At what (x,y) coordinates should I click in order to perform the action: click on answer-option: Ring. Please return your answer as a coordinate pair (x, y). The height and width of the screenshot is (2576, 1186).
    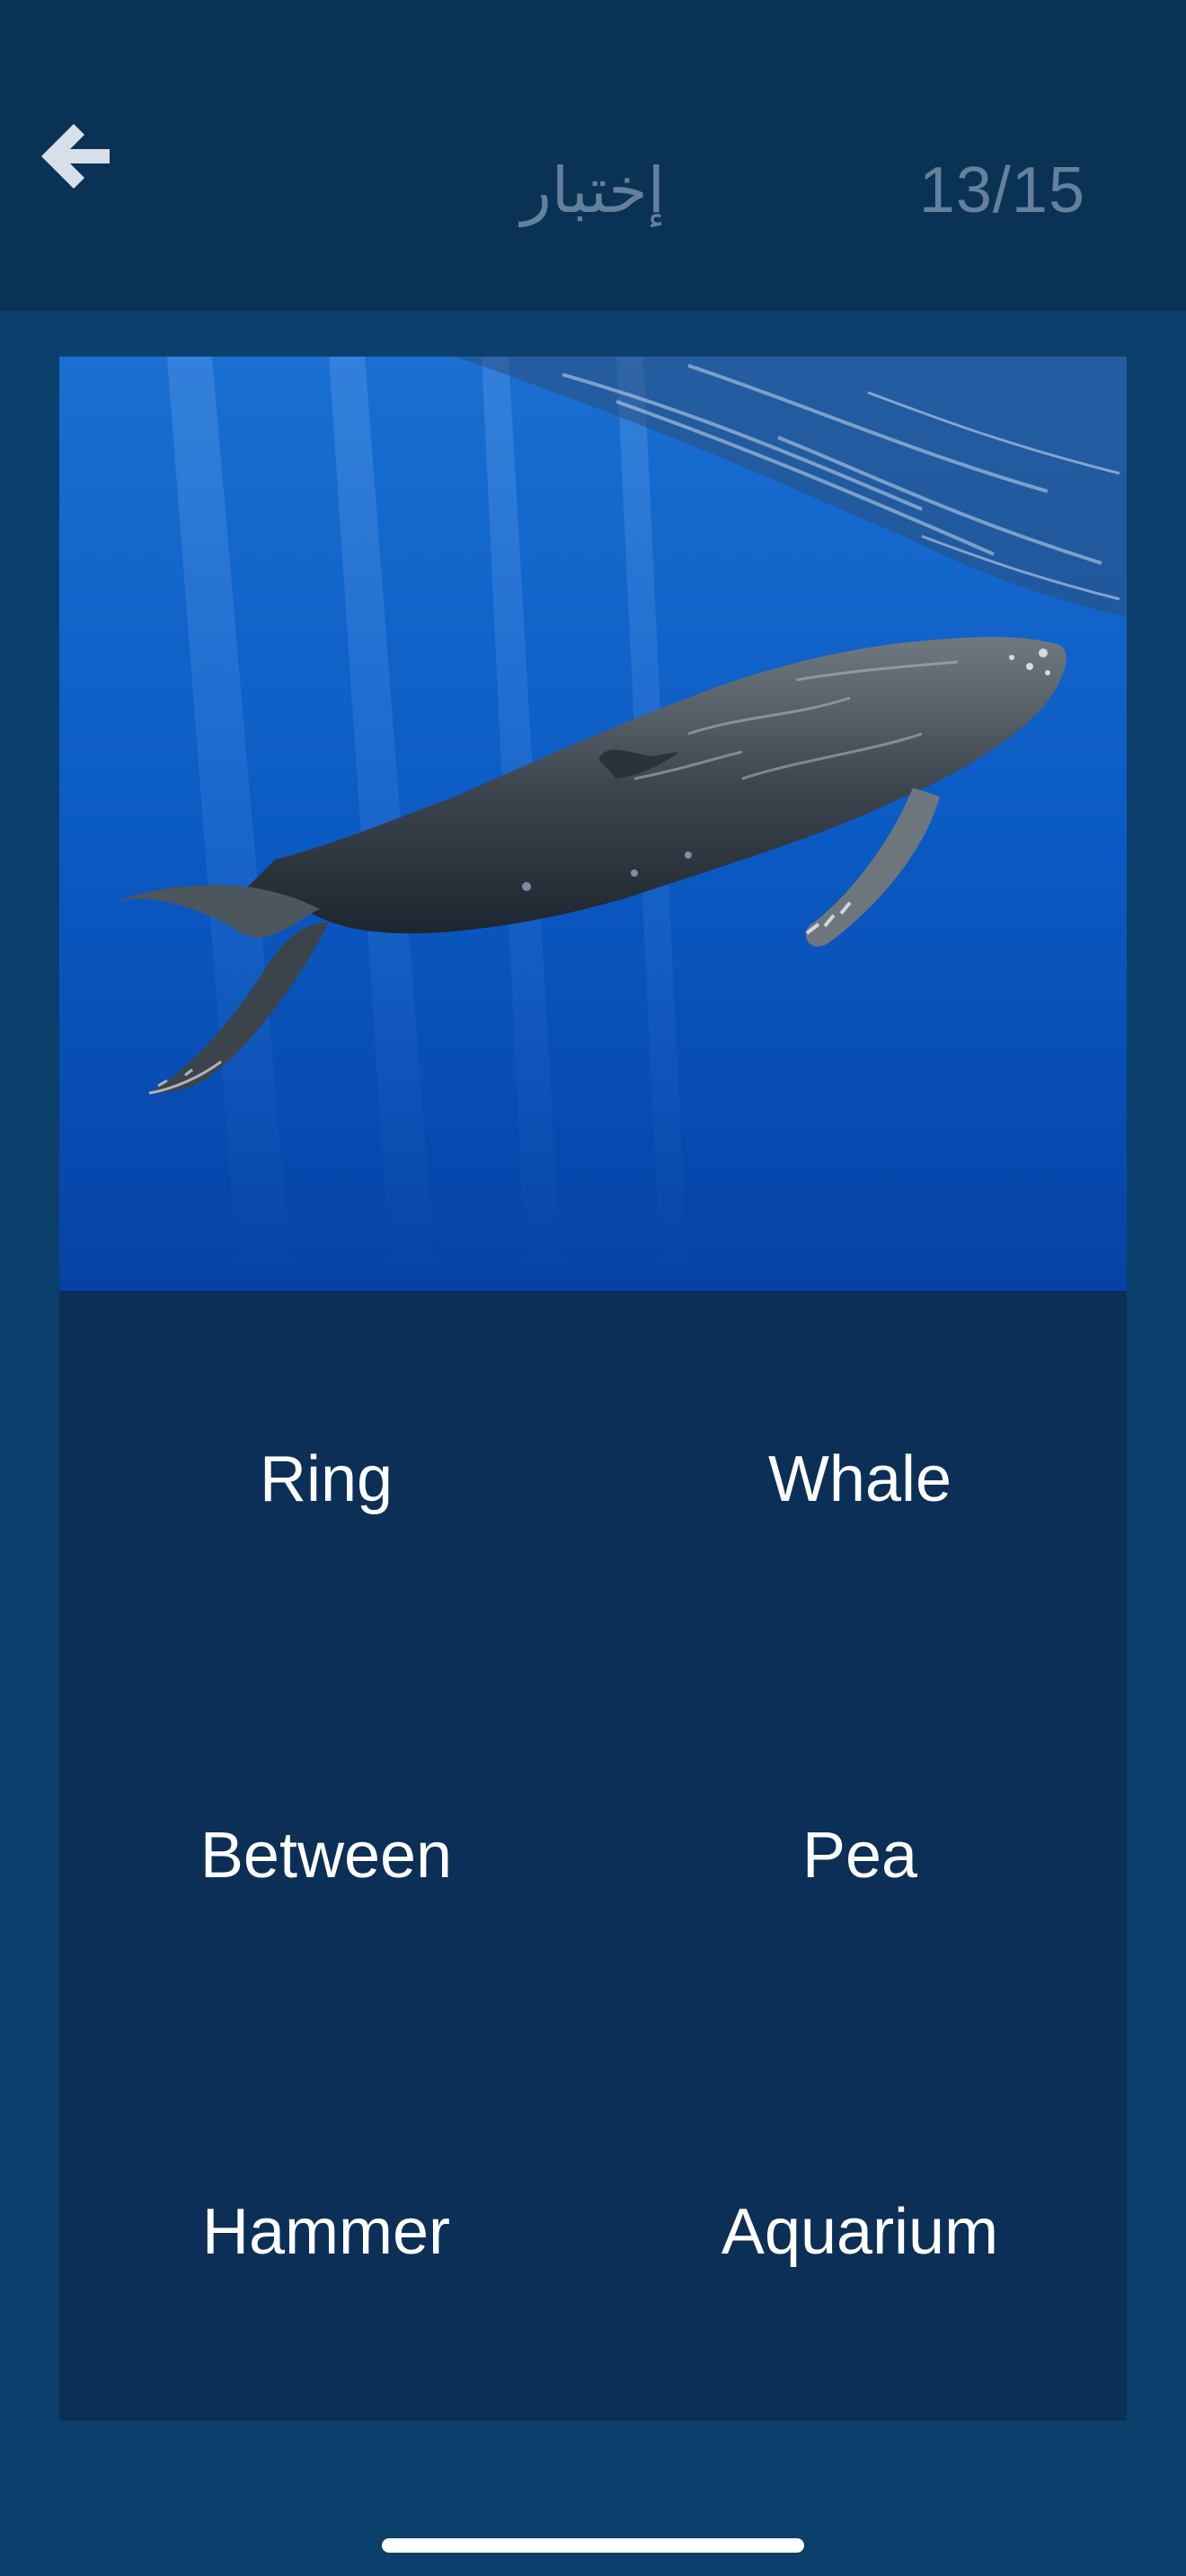
    Looking at the image, I should click on (326, 1479).